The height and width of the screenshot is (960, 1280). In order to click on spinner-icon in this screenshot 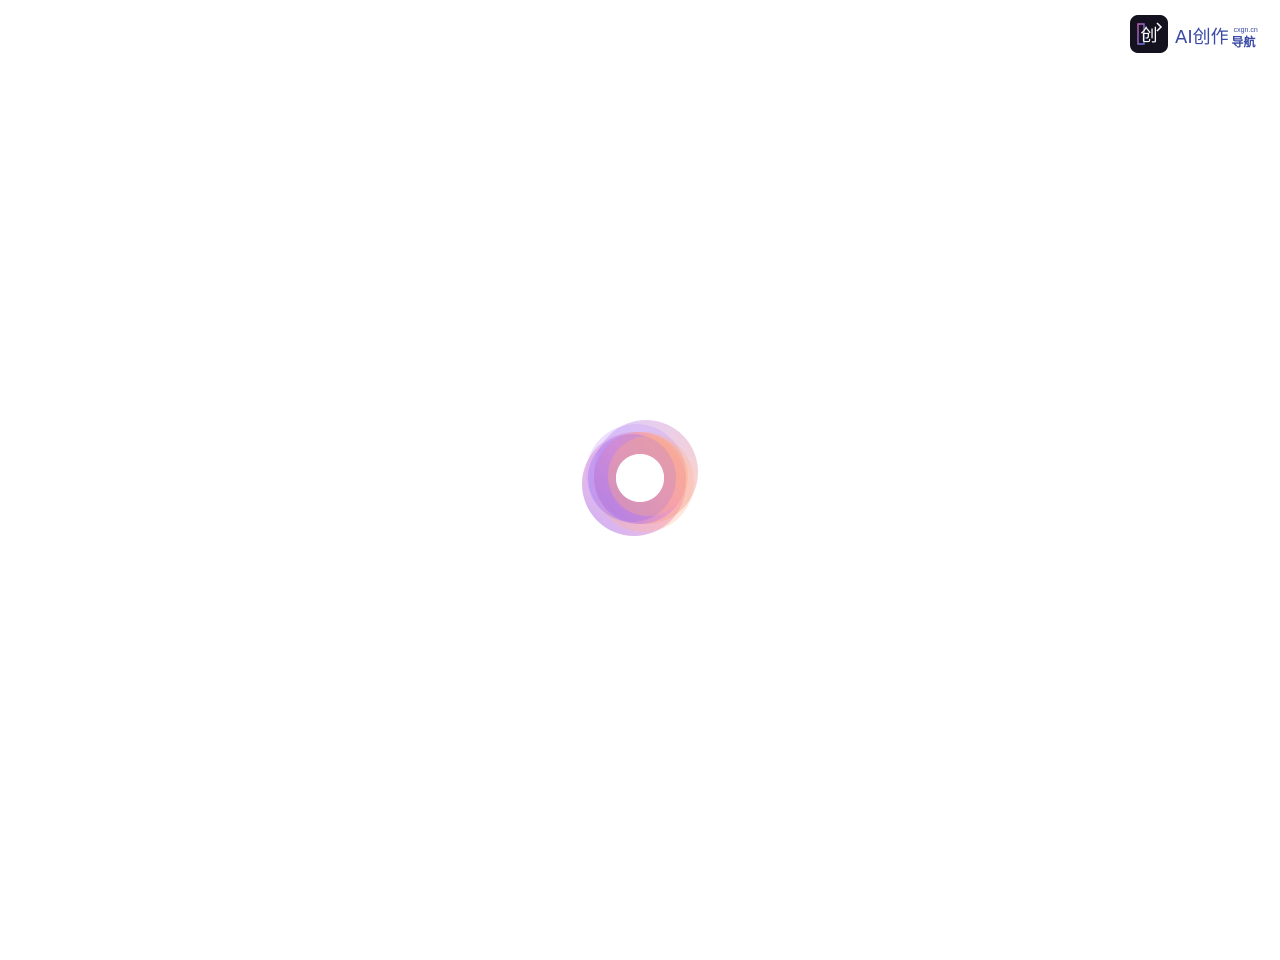, I will do `click(640, 478)`.